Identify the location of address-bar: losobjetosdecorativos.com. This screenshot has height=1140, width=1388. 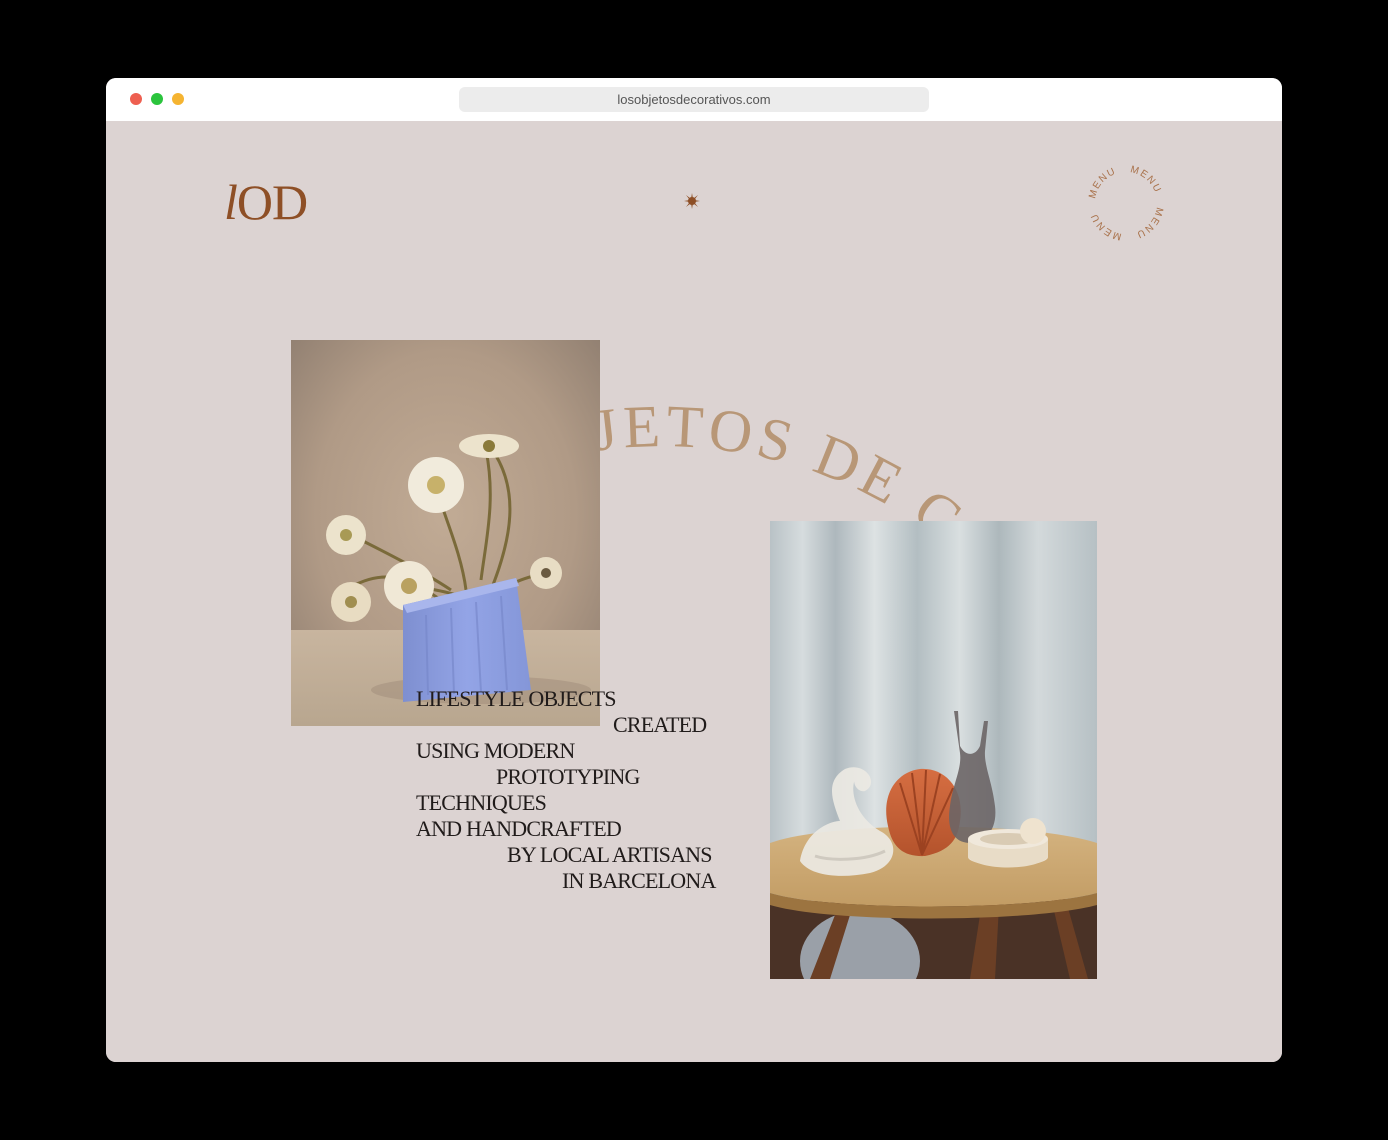
(694, 99).